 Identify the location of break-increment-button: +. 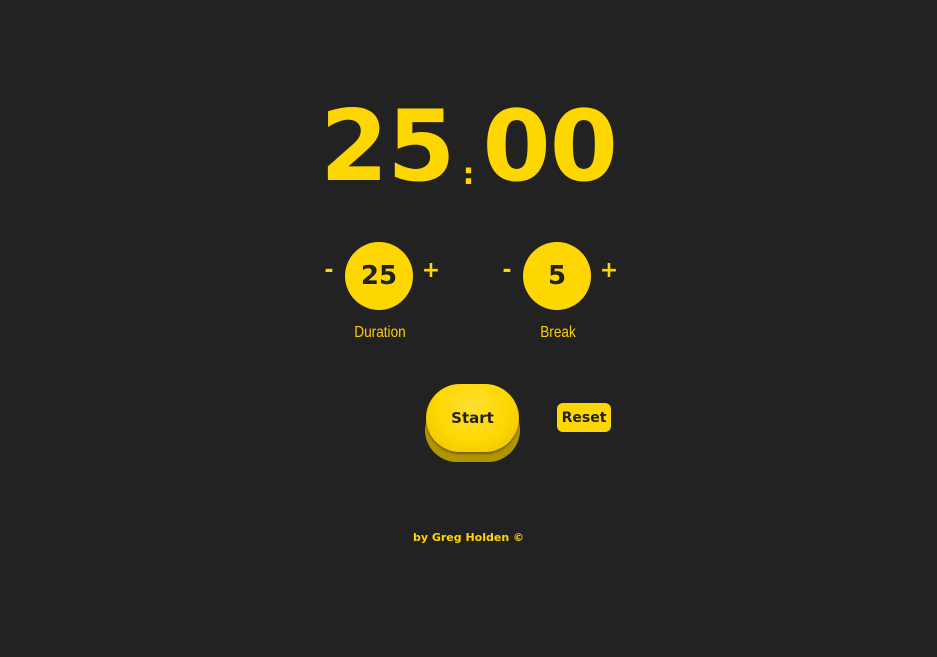
(609, 271).